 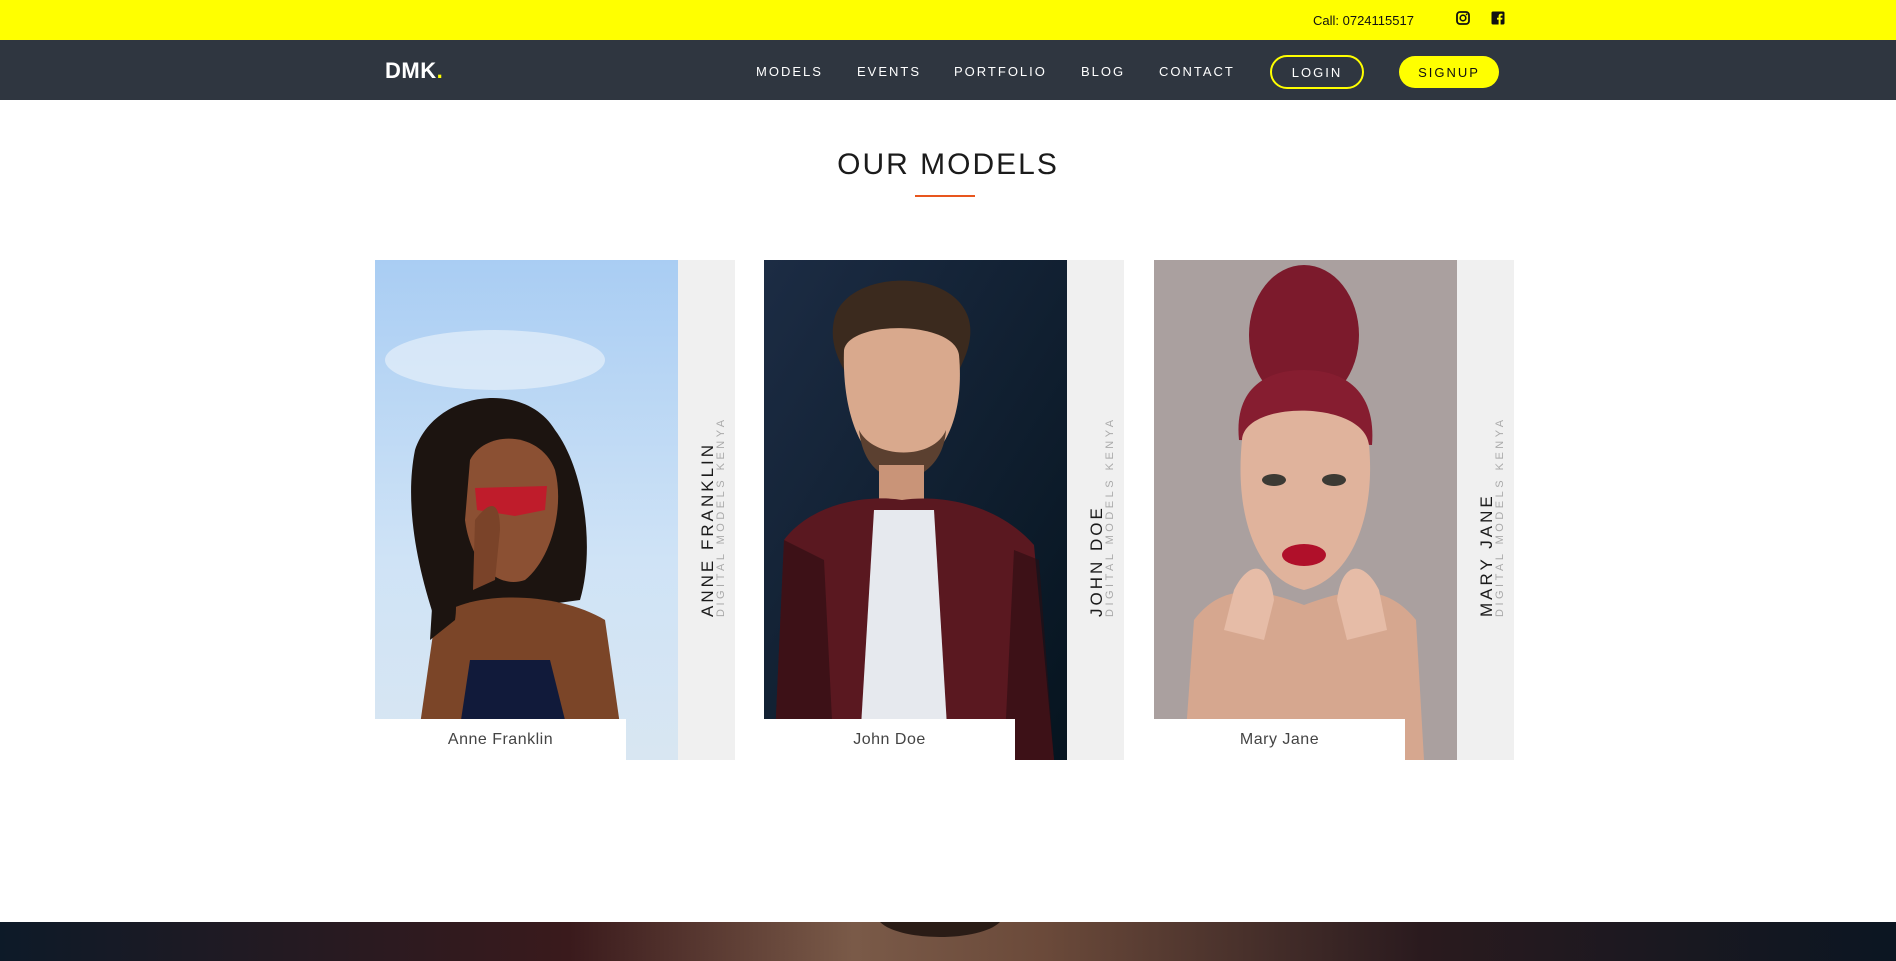 I want to click on model-name-caption: Anne Franklin, so click(x=500, y=739).